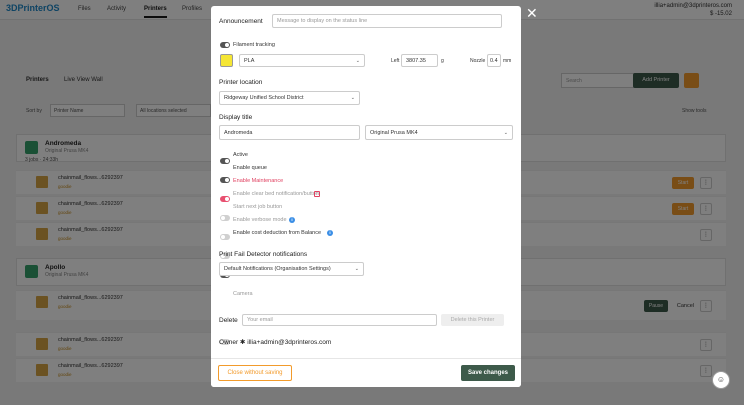 This screenshot has height=405, width=744. Describe the element at coordinates (439, 132) in the screenshot. I see `printer-model-select: Original Prusa MK4 ⌄` at that location.